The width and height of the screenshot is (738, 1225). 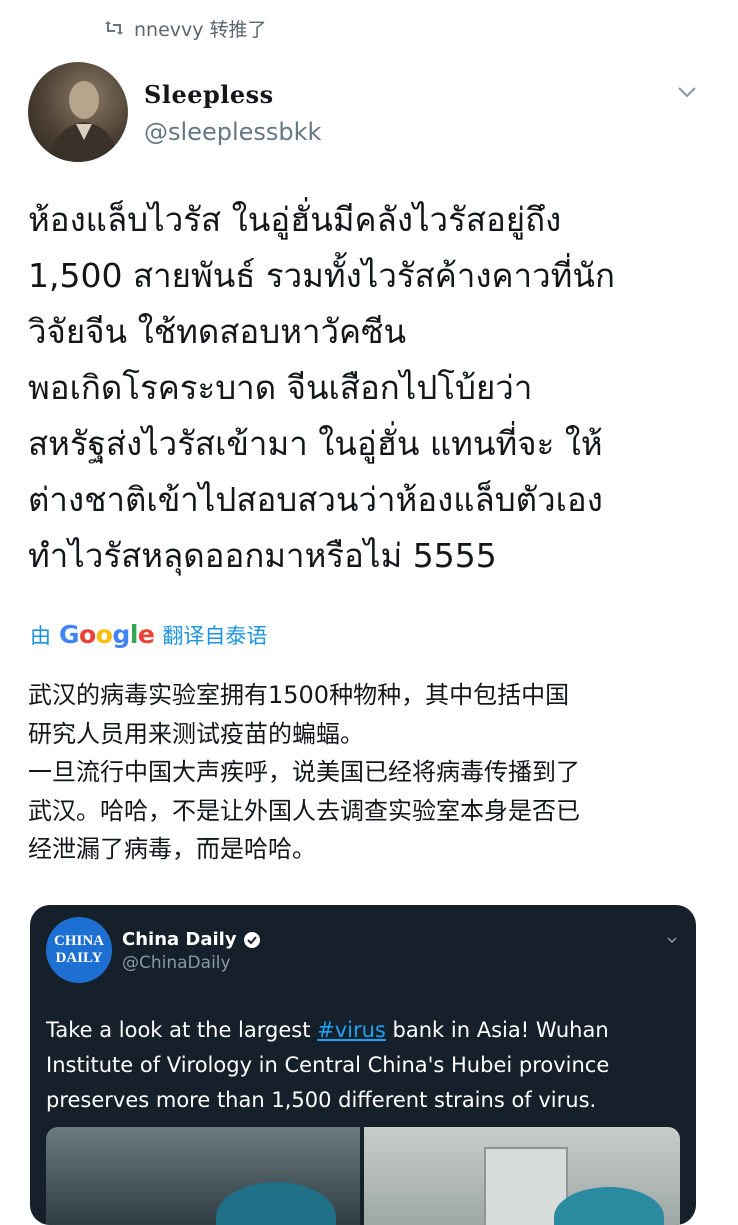 I want to click on google-logo: Google, so click(x=107, y=634).